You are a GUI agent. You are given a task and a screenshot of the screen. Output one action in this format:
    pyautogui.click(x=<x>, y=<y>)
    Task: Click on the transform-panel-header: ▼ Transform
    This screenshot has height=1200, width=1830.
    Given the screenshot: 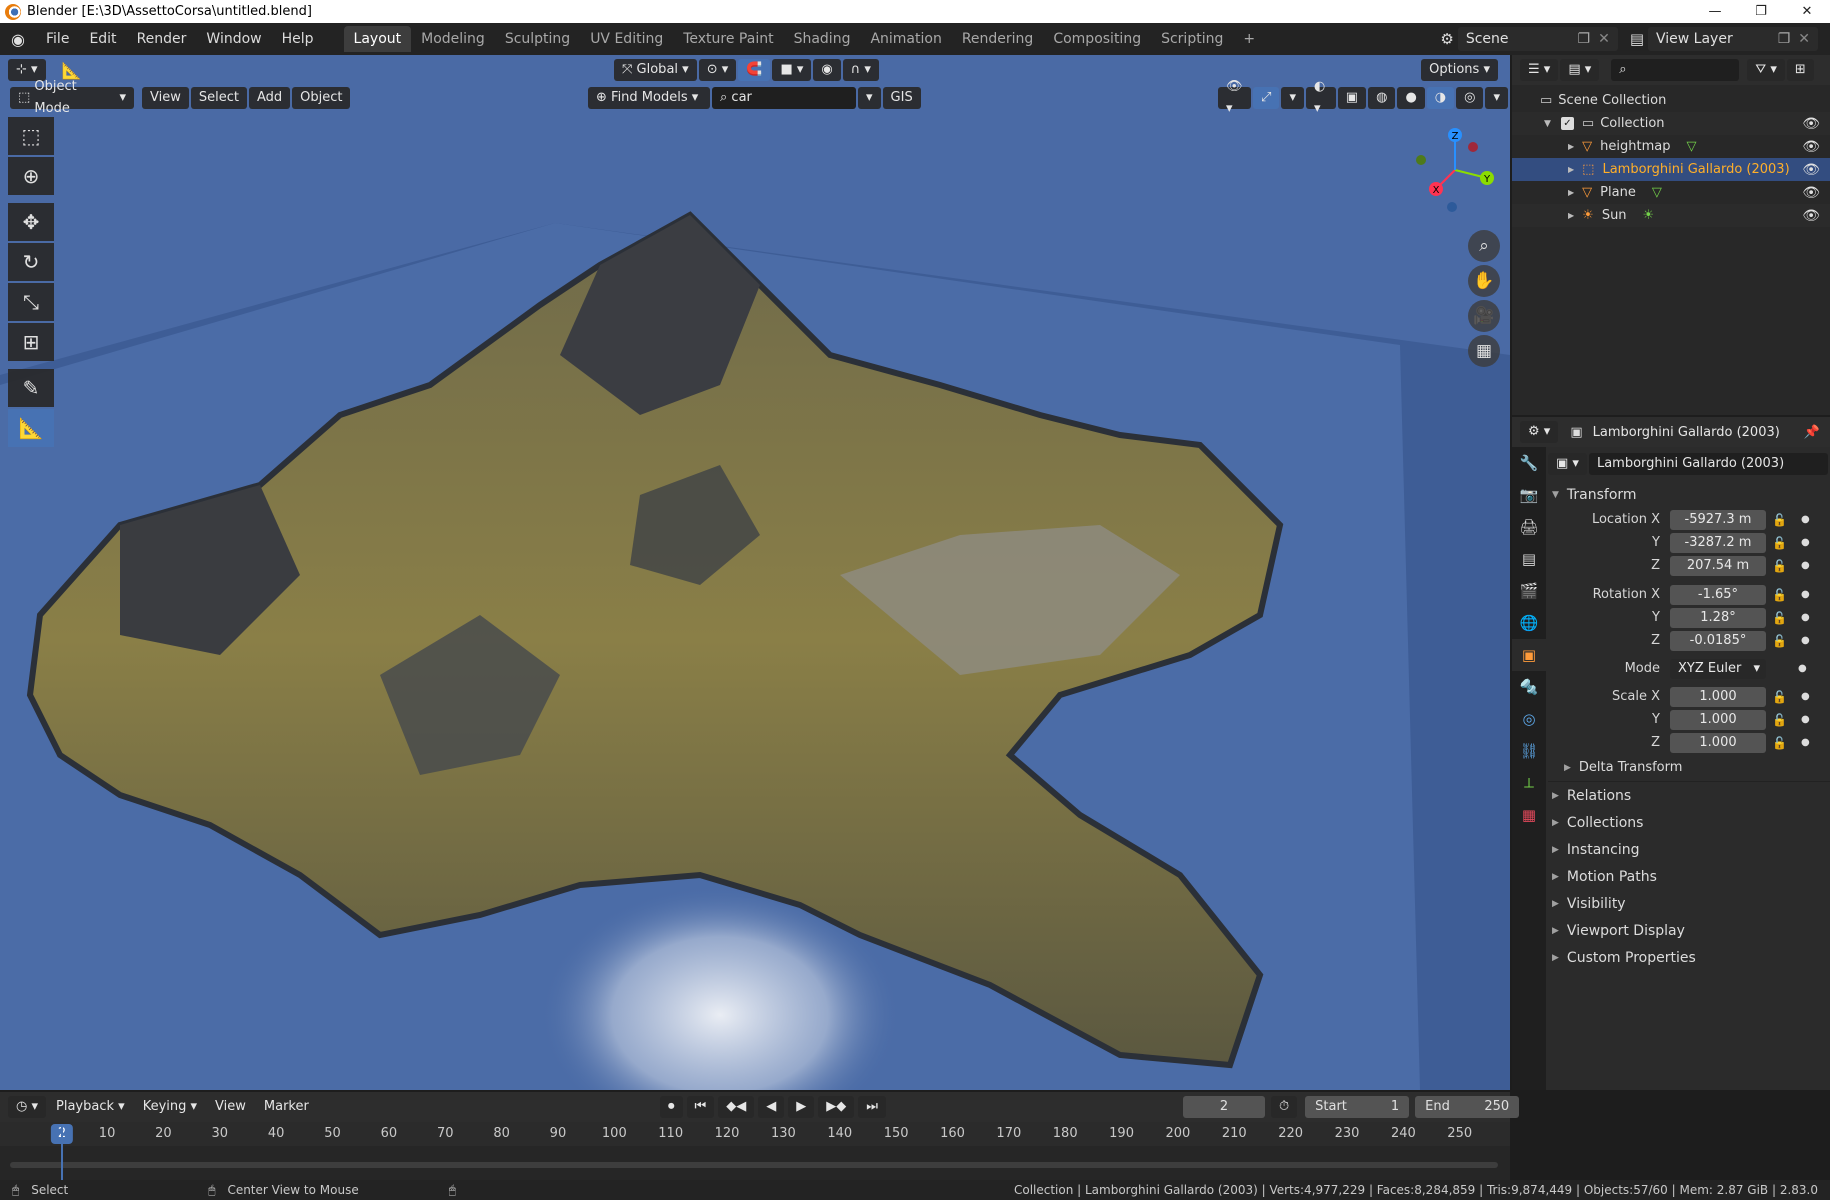 What is the action you would take?
    pyautogui.click(x=1689, y=494)
    